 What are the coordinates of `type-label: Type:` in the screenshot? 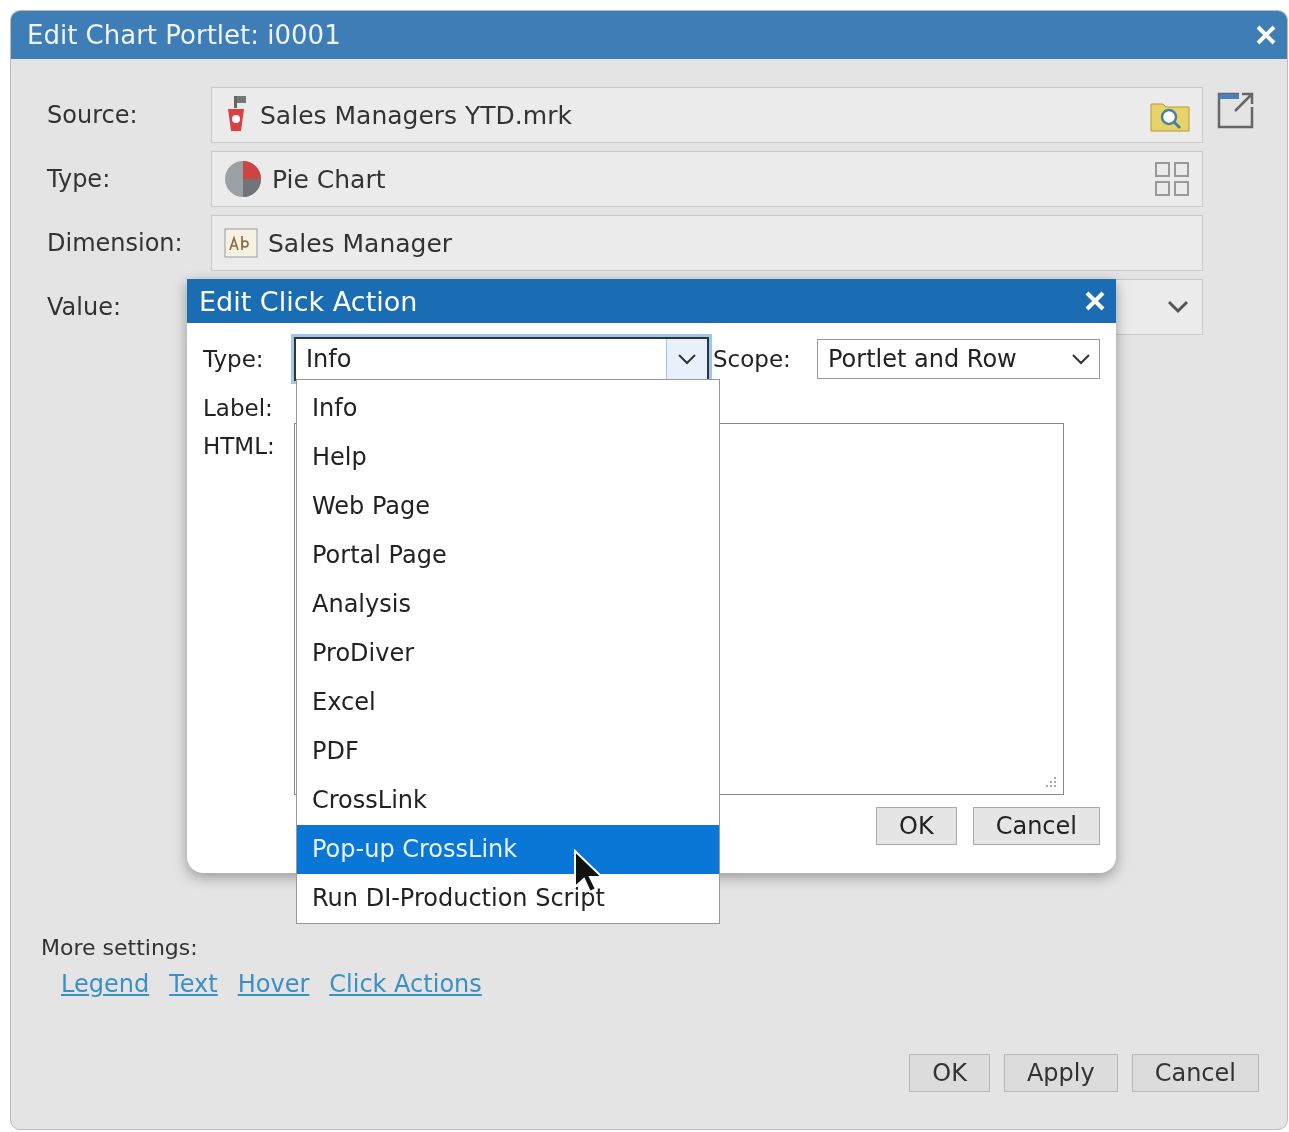 It's located at (234, 359).